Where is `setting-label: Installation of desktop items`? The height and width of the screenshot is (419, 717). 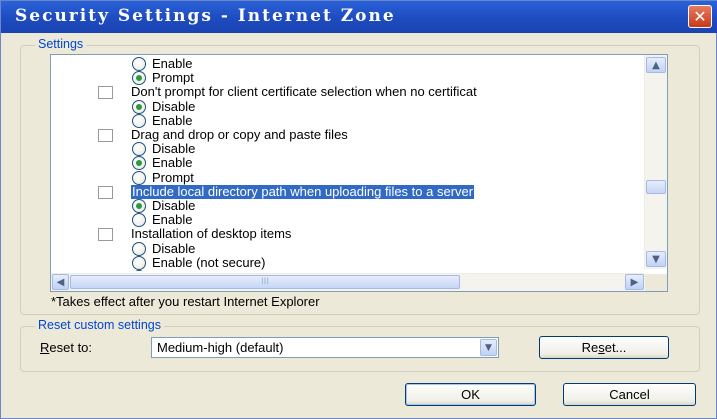 setting-label: Installation of desktop items is located at coordinates (211, 234).